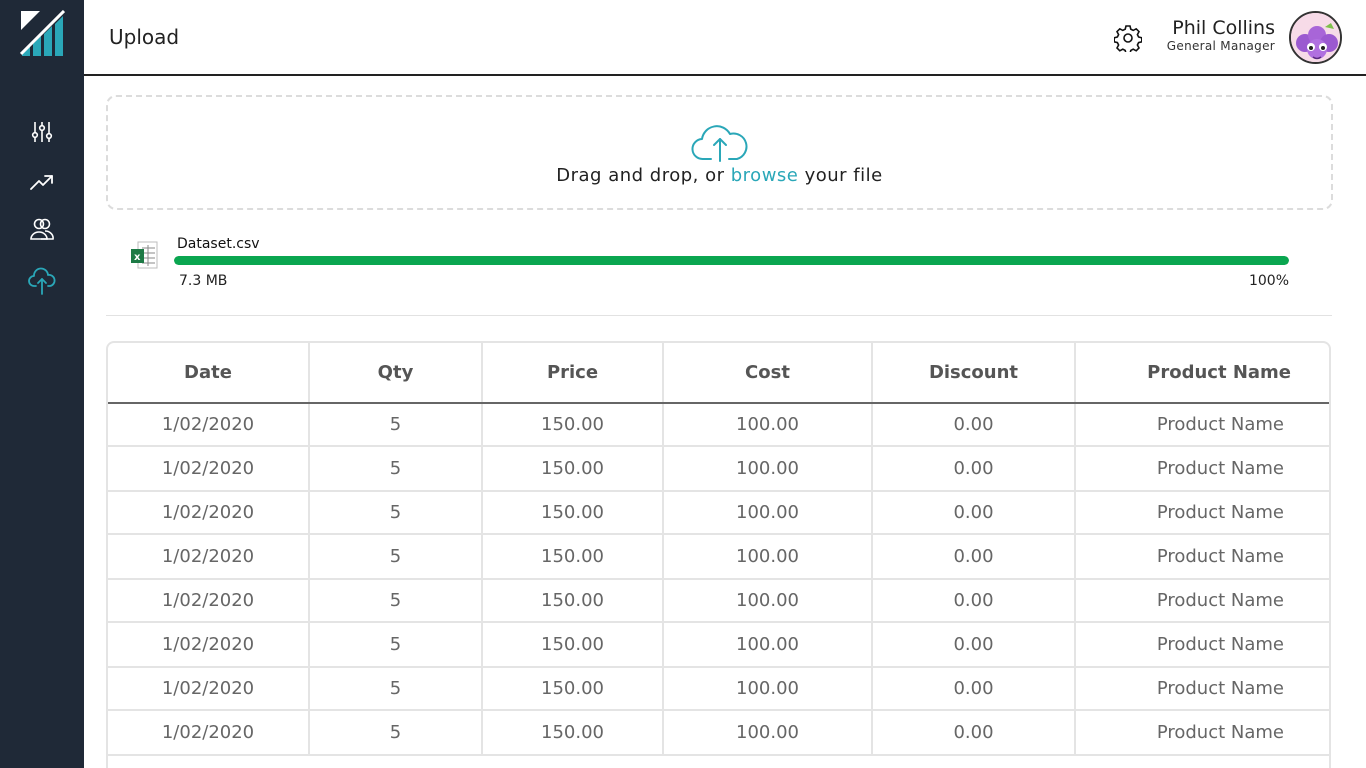 The height and width of the screenshot is (768, 1366). I want to click on file-size: 7.3 MB, so click(203, 281).